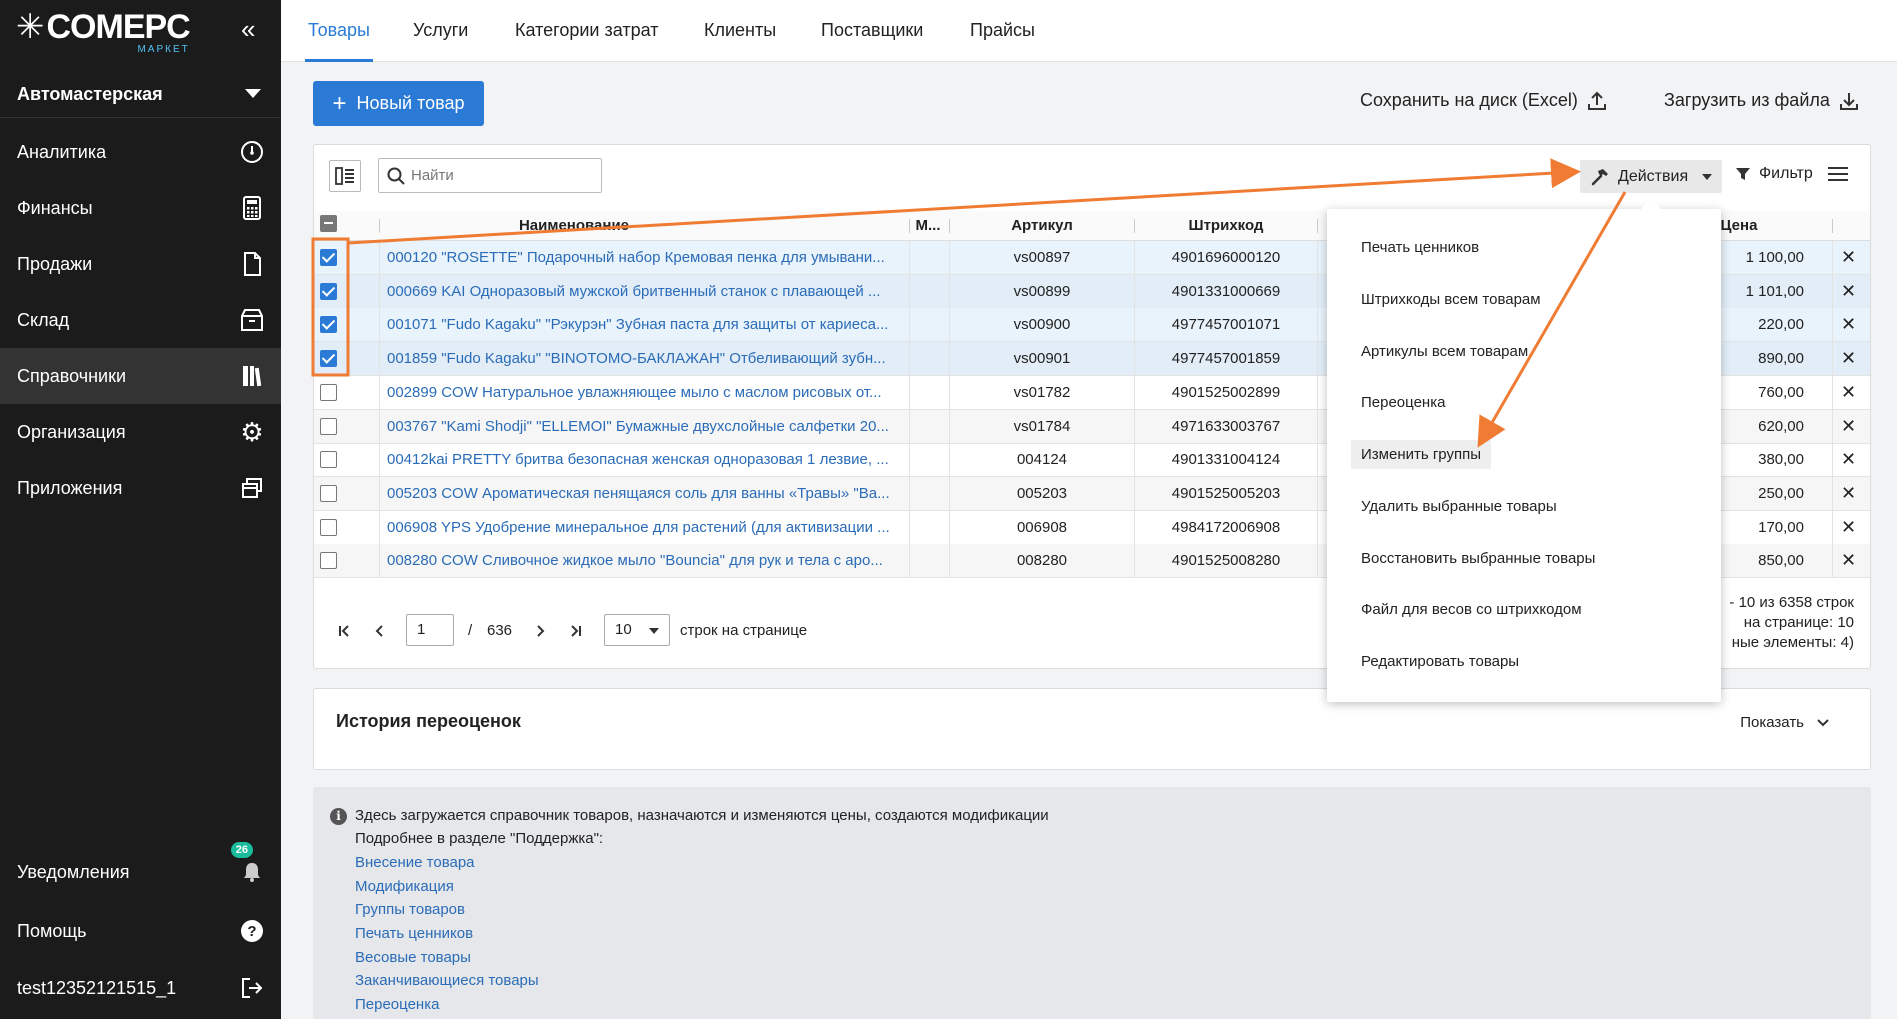  I want to click on tab-price-lists: Прайсы, so click(1002, 31).